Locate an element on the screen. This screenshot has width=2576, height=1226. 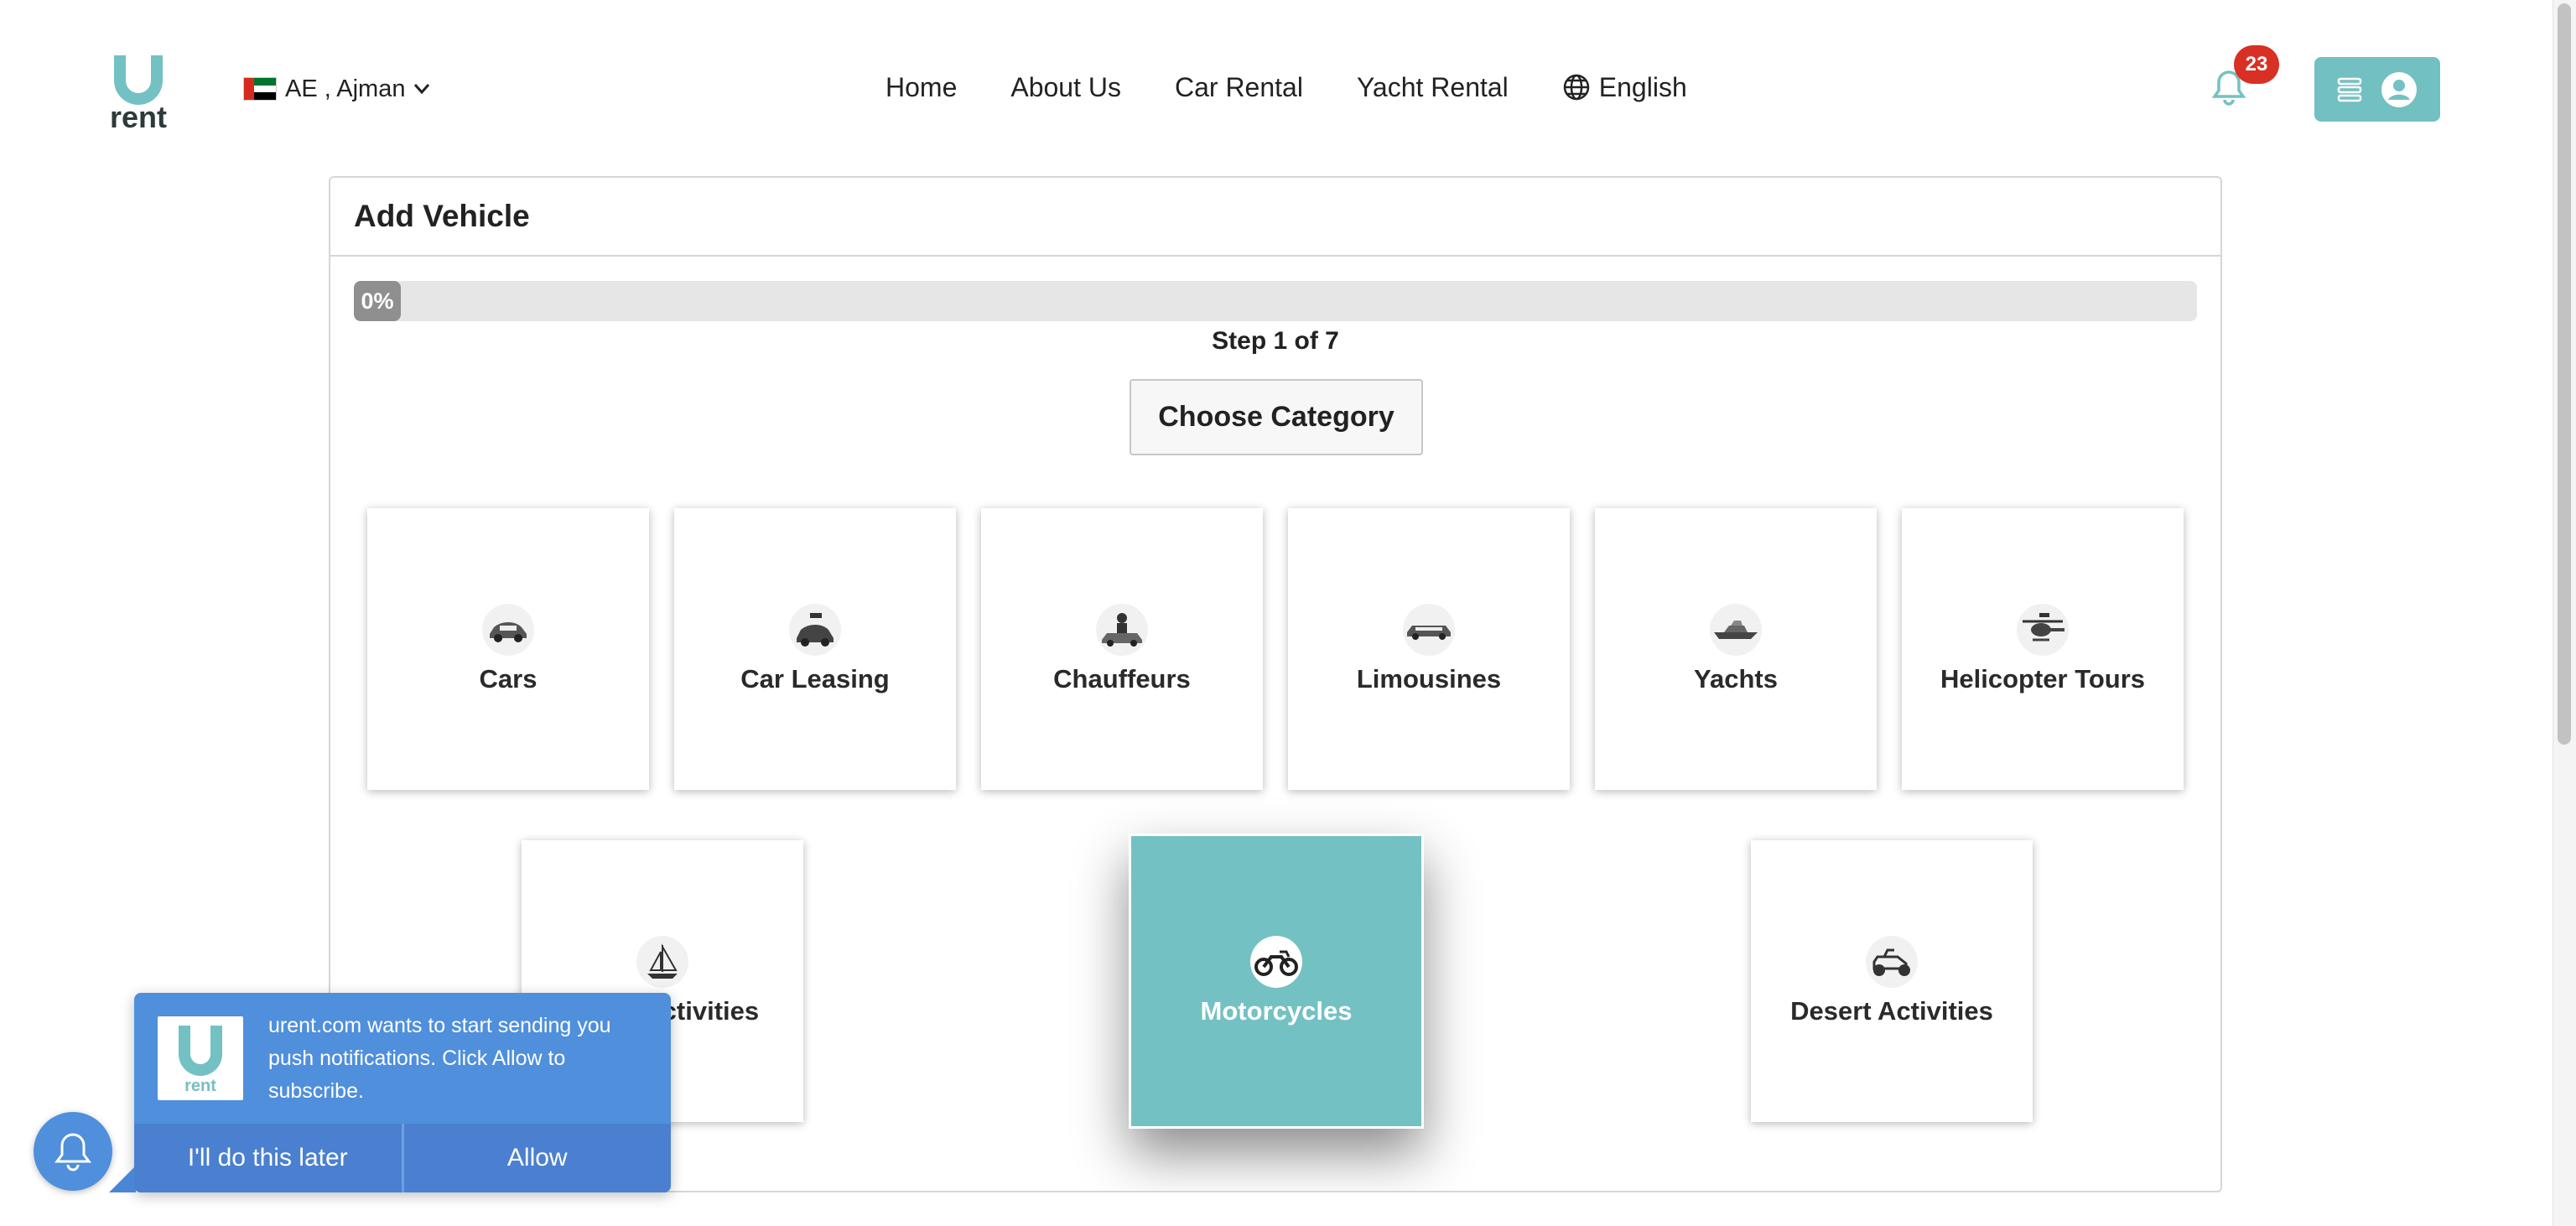
motorcycle-icon is located at coordinates (1276, 962).